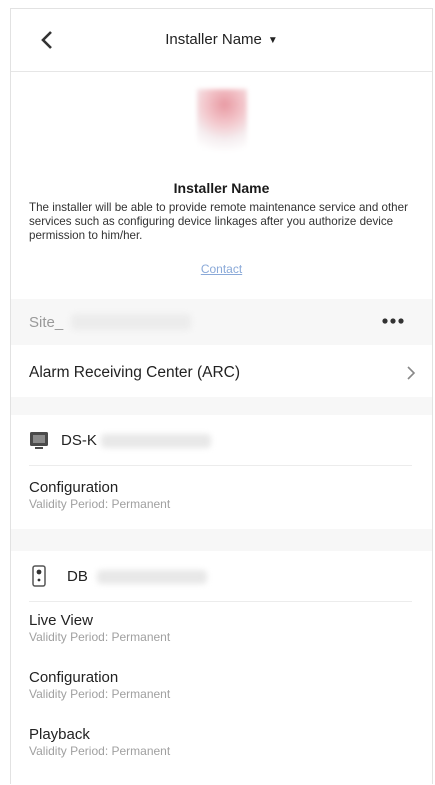 This screenshot has height=785, width=435. Describe the element at coordinates (221, 440) in the screenshot. I see `device-row: DS-K` at that location.